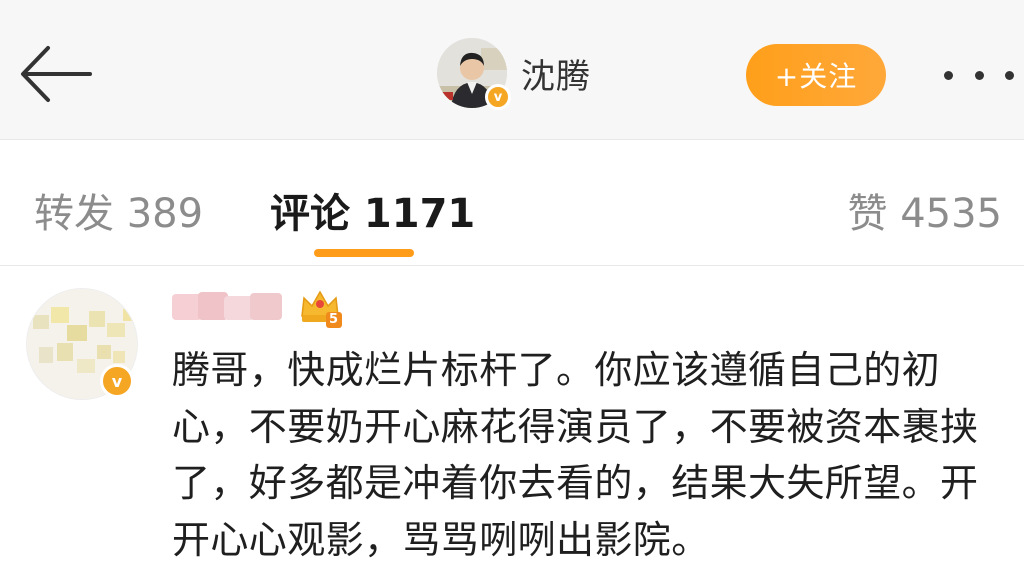 The width and height of the screenshot is (1024, 574). I want to click on tab-reposts: 转发 389, so click(118, 210).